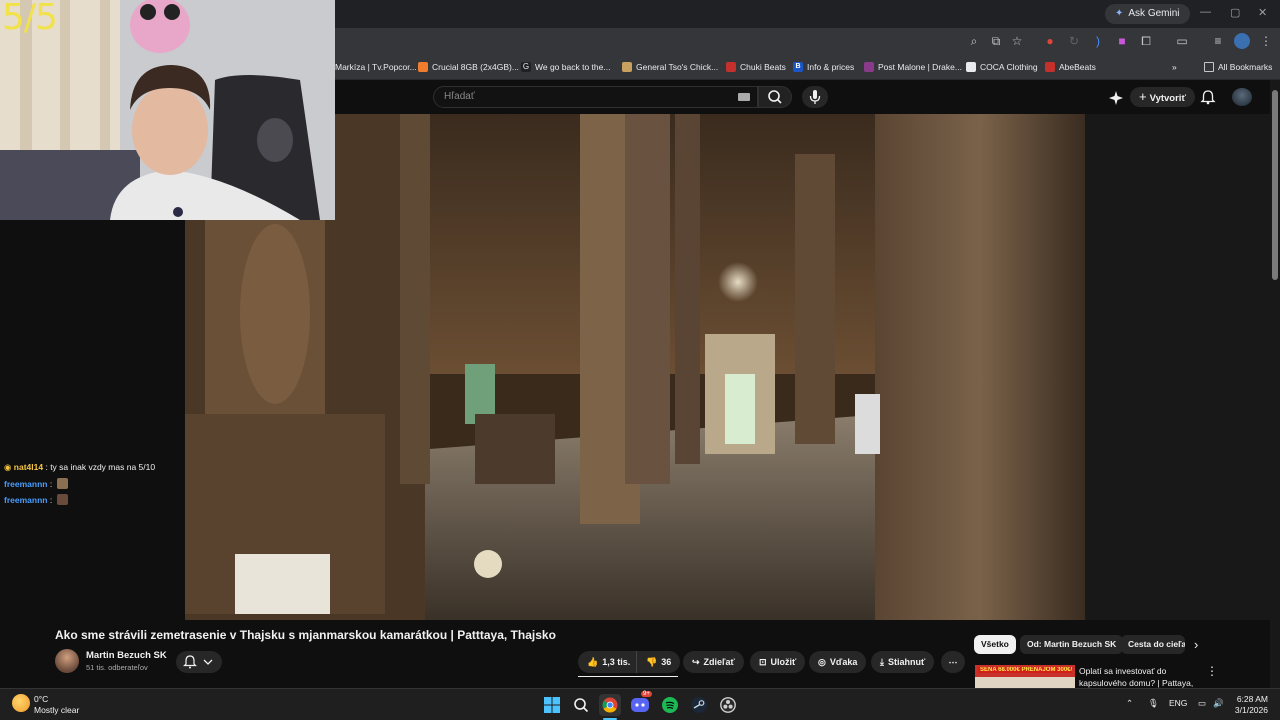 The width and height of the screenshot is (1280, 720). I want to click on install-app-icon: ⧉, so click(996, 41).